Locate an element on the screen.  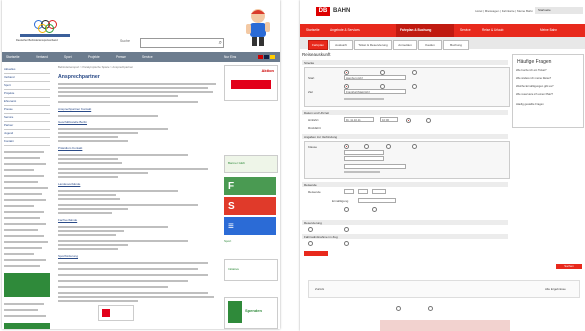
all-results-link: Alle Ergebnisse is located at coordinates (555, 289).